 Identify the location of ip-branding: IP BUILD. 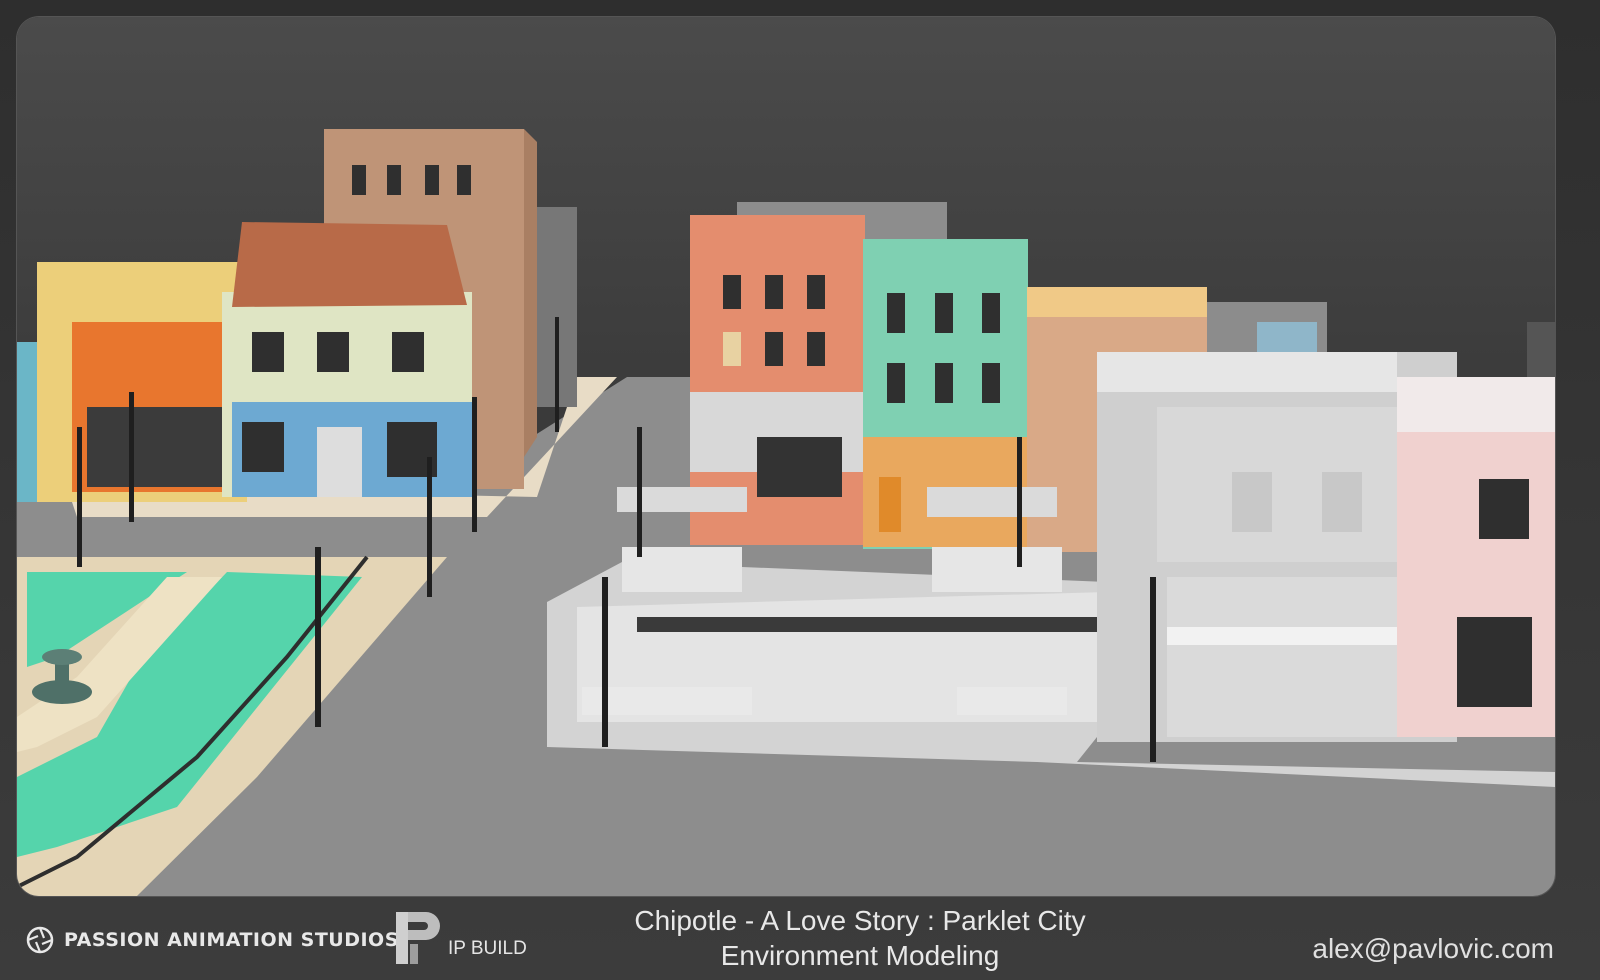
(460, 938).